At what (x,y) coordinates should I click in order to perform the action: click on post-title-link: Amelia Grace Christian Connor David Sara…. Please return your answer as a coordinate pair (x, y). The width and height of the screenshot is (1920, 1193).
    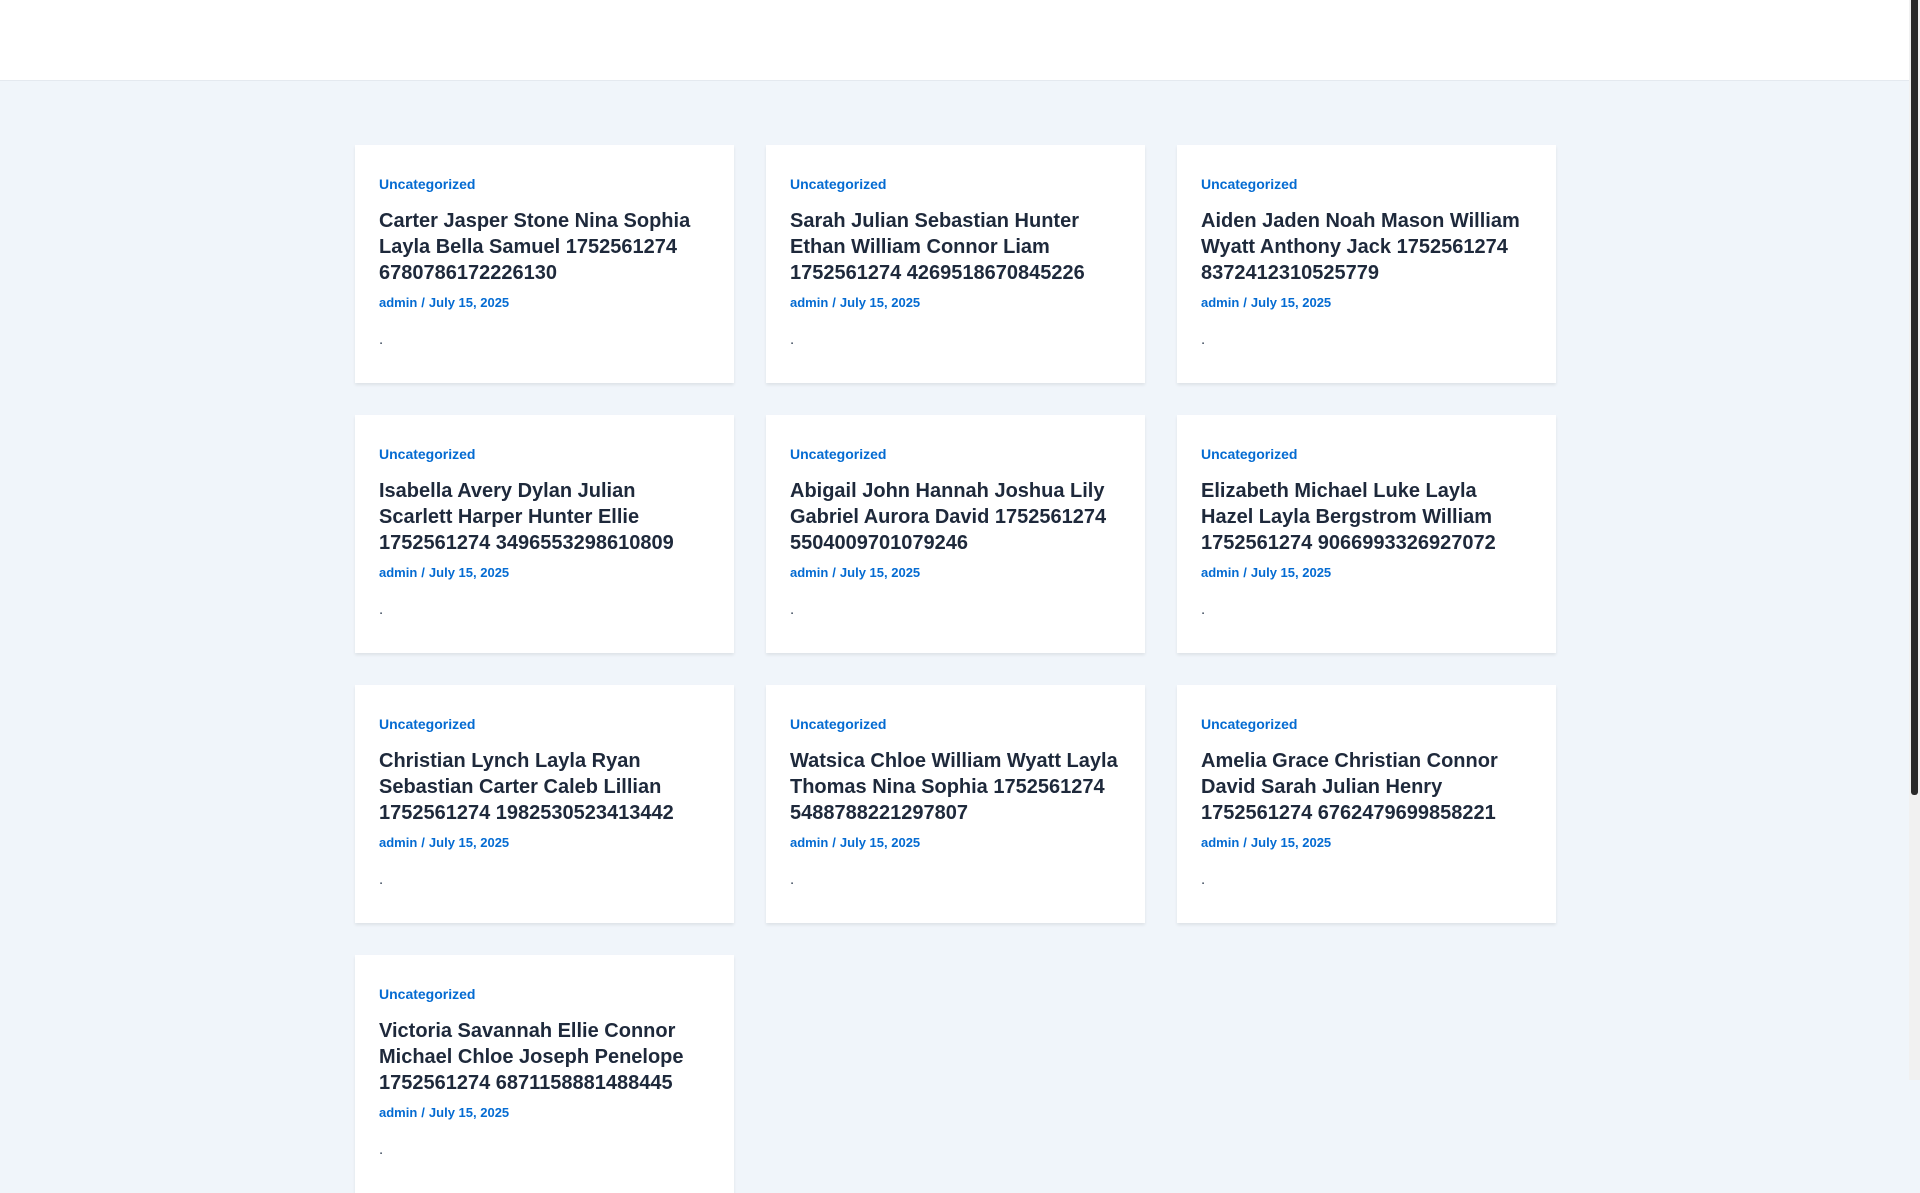
    Looking at the image, I should click on (1366, 787).